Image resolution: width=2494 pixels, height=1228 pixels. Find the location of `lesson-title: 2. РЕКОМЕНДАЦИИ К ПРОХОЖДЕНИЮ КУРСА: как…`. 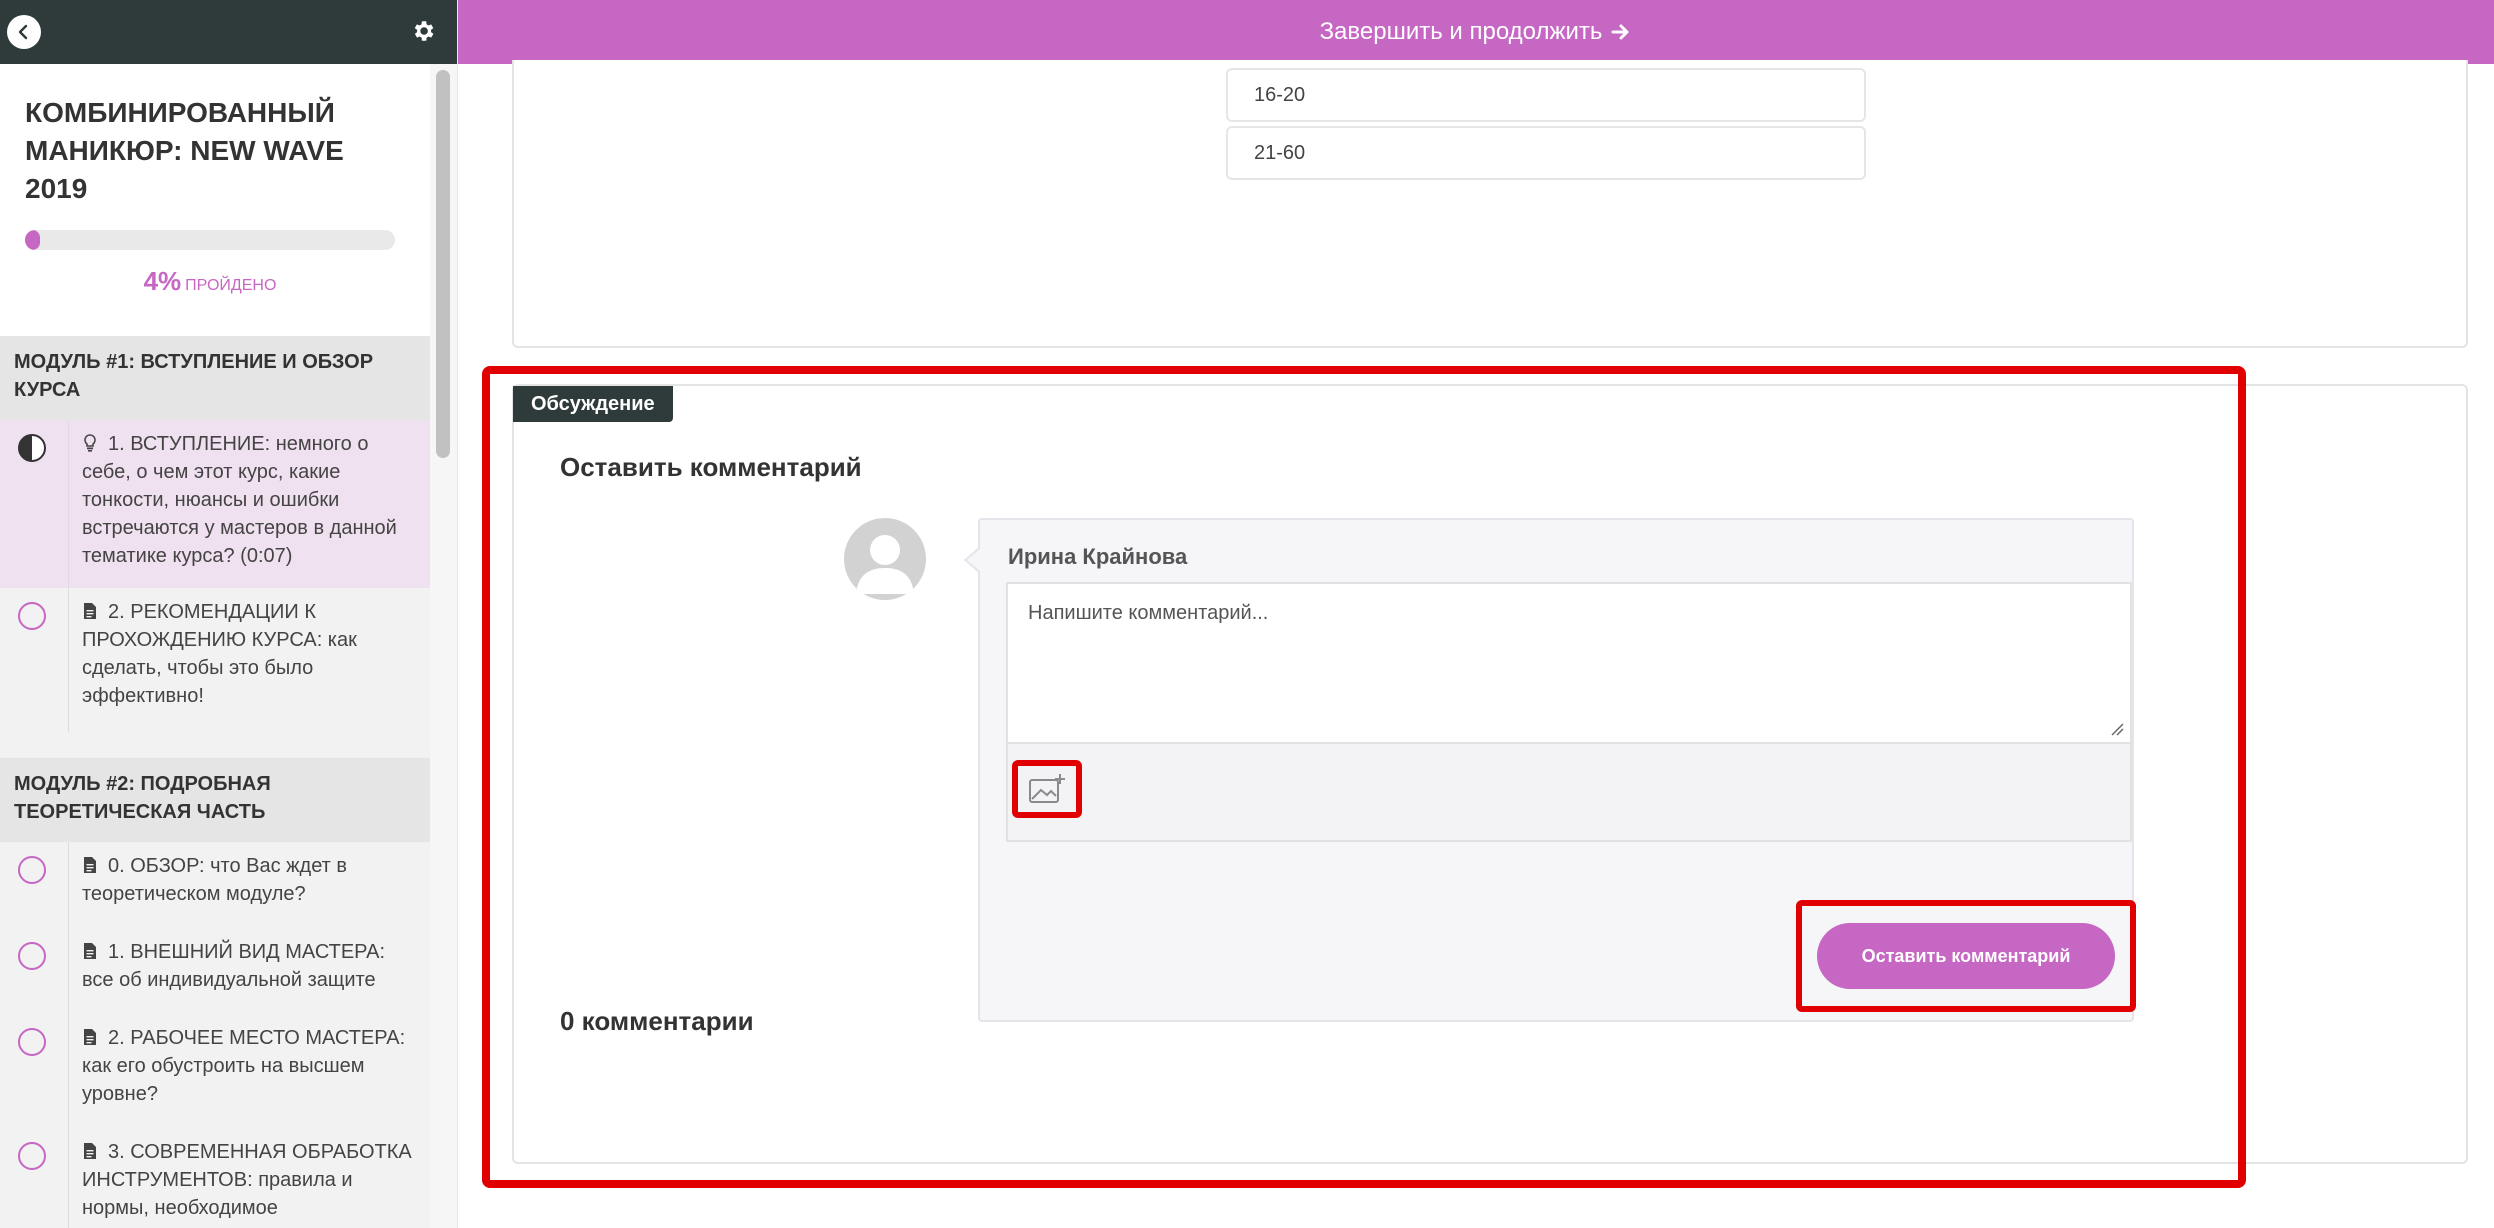

lesson-title: 2. РЕКОМЕНДАЦИИ К ПРОХОЖДЕНИЮ КУРСА: как… is located at coordinates (219, 654).